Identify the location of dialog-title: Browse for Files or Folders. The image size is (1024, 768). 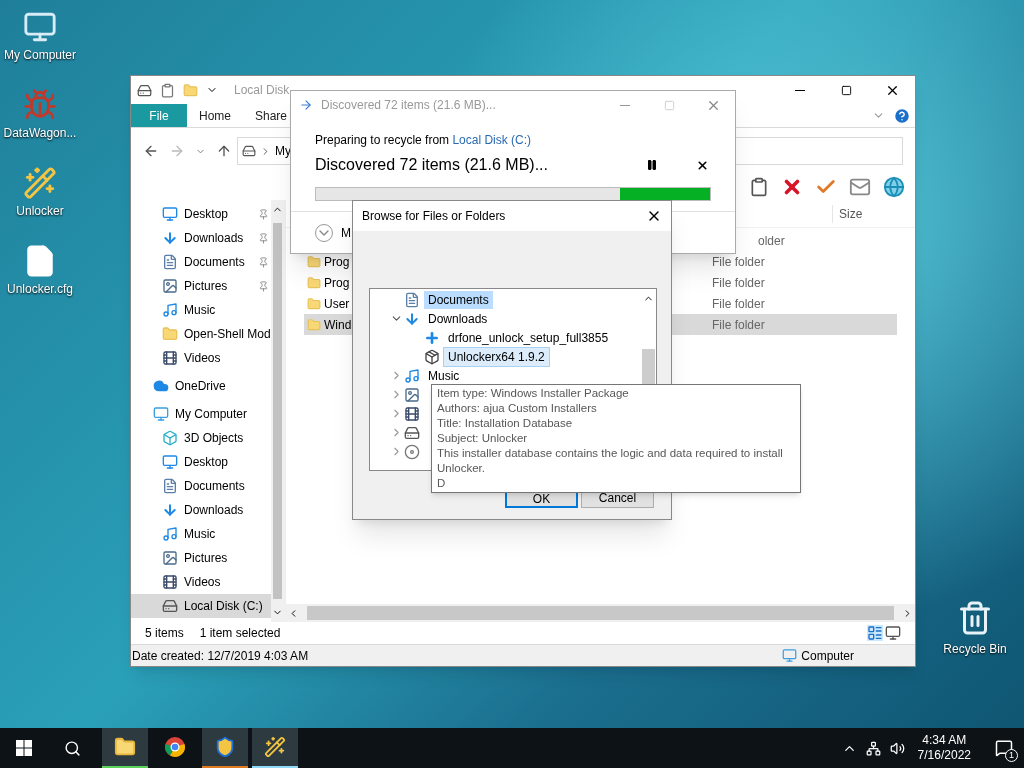
(434, 216).